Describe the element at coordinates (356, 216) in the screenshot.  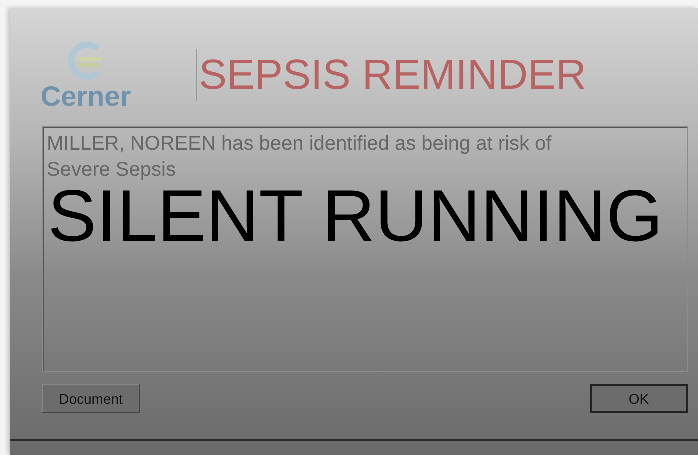
I see `overlay-caption: SILENT RUNNING` at that location.